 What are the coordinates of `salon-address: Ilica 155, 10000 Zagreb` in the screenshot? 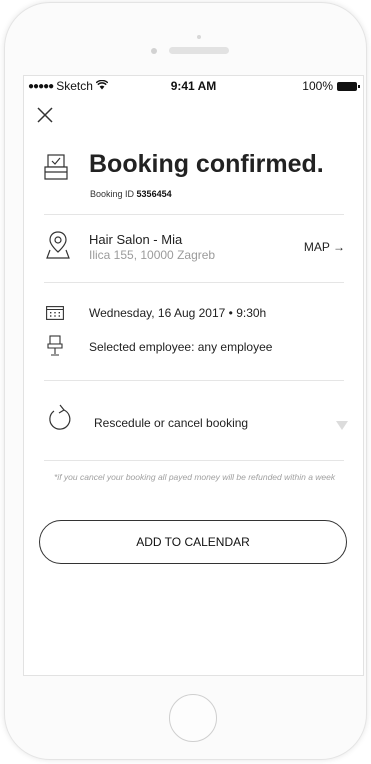 It's located at (152, 255).